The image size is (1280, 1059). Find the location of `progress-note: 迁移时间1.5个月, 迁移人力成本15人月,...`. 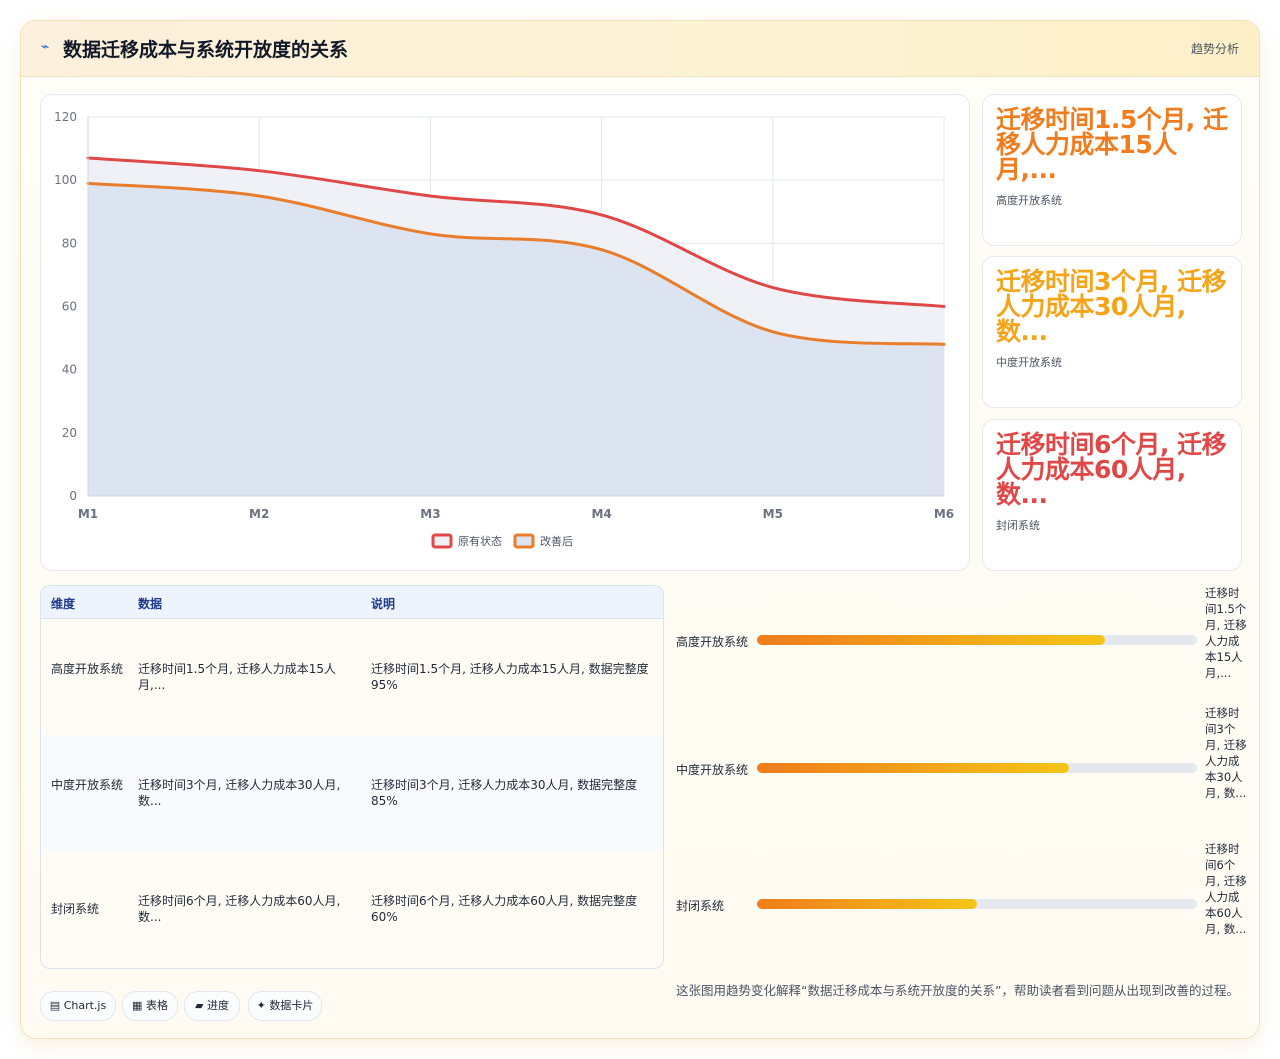

progress-note: 迁移时间1.5个月, 迁移人力成本15人月,... is located at coordinates (1226, 633).